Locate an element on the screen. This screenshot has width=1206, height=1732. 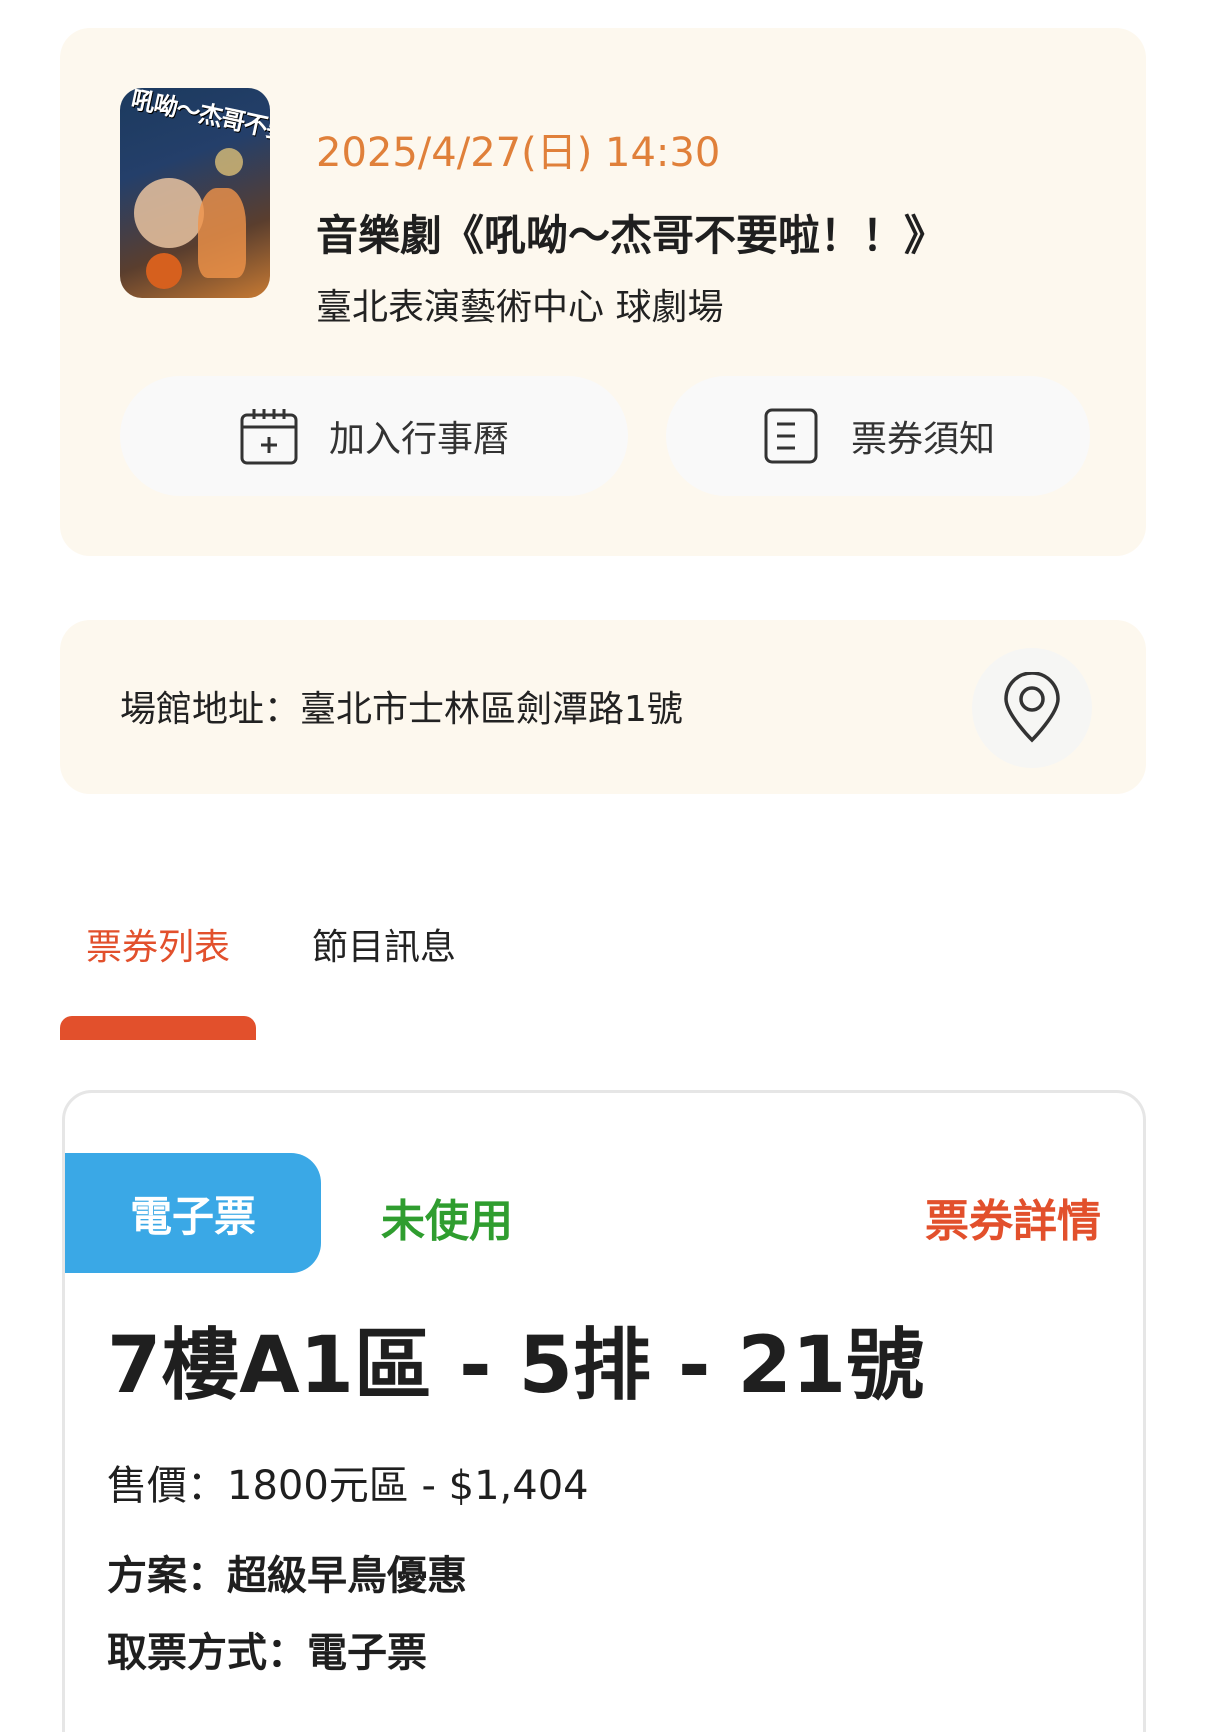
tab-bar: 票券列表 節目訊息 is located at coordinates (603, 970).